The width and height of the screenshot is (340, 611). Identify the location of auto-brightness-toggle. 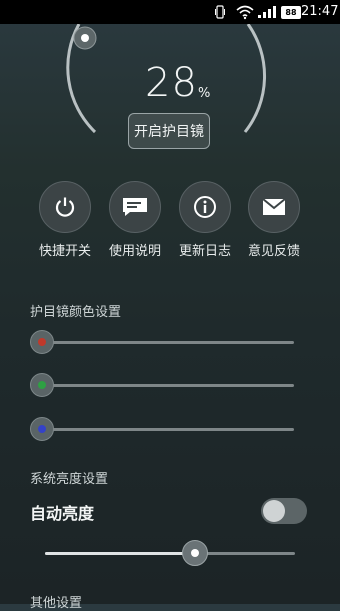
(284, 511).